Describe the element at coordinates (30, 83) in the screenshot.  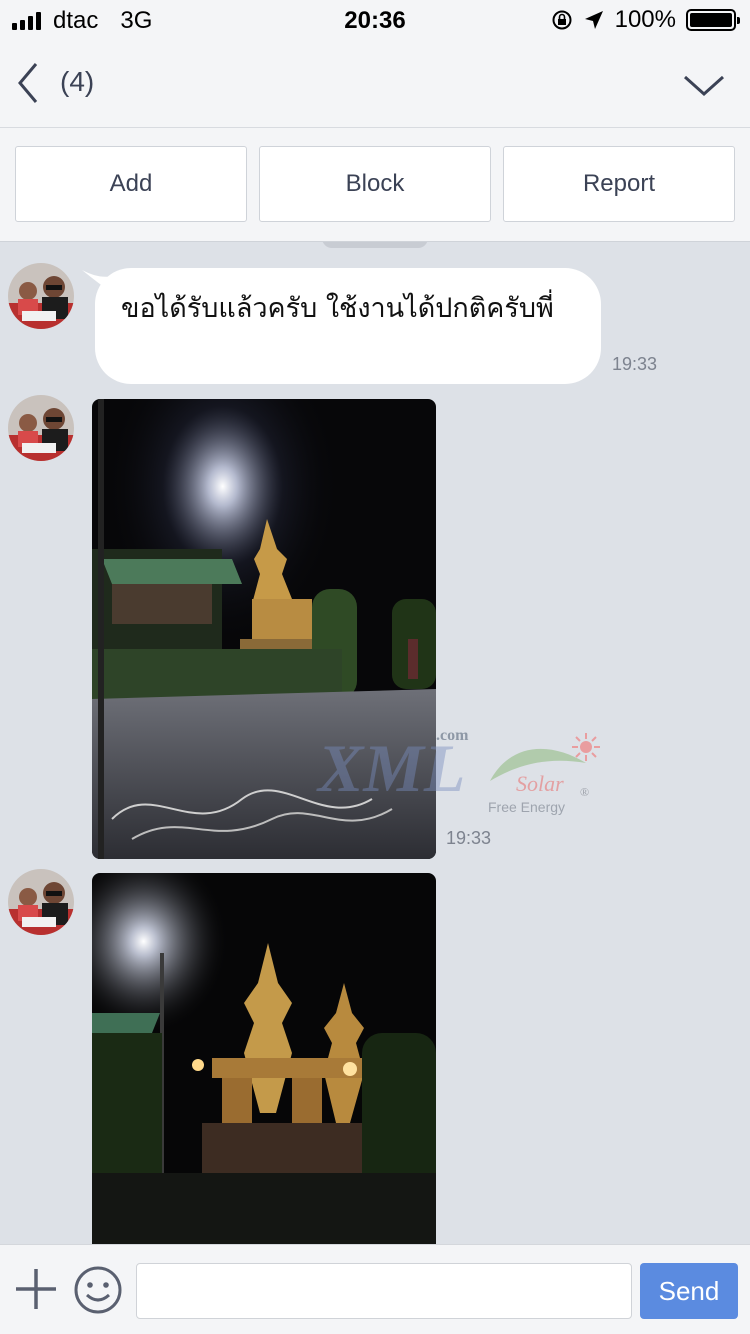
I see `back-chevron-icon` at that location.